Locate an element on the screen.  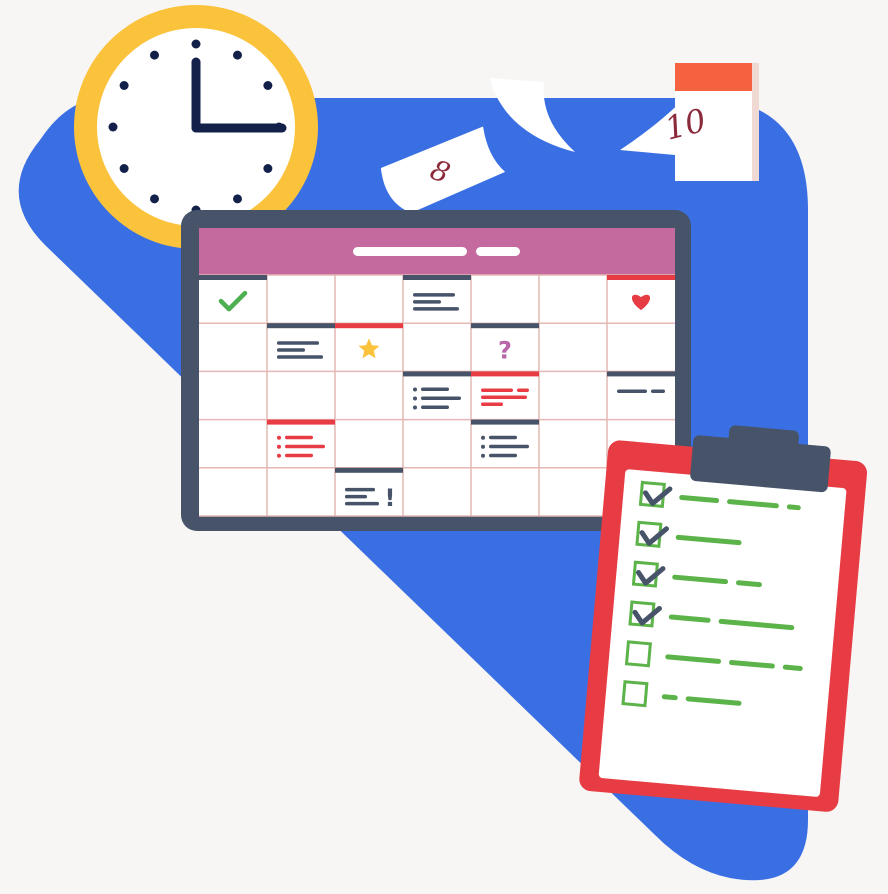
clipboard-paper is located at coordinates (722, 633).